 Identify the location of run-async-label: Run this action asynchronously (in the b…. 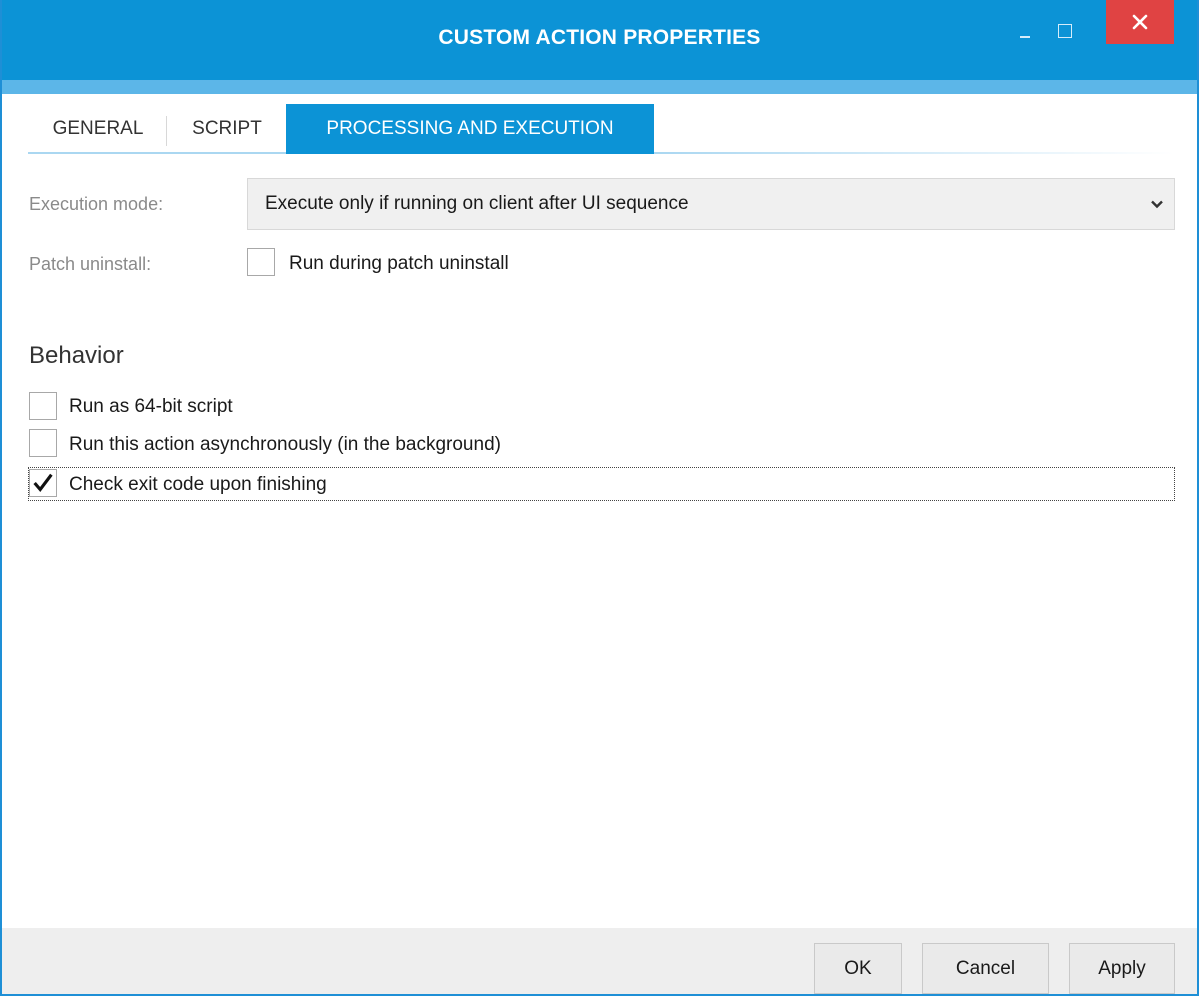
(285, 445).